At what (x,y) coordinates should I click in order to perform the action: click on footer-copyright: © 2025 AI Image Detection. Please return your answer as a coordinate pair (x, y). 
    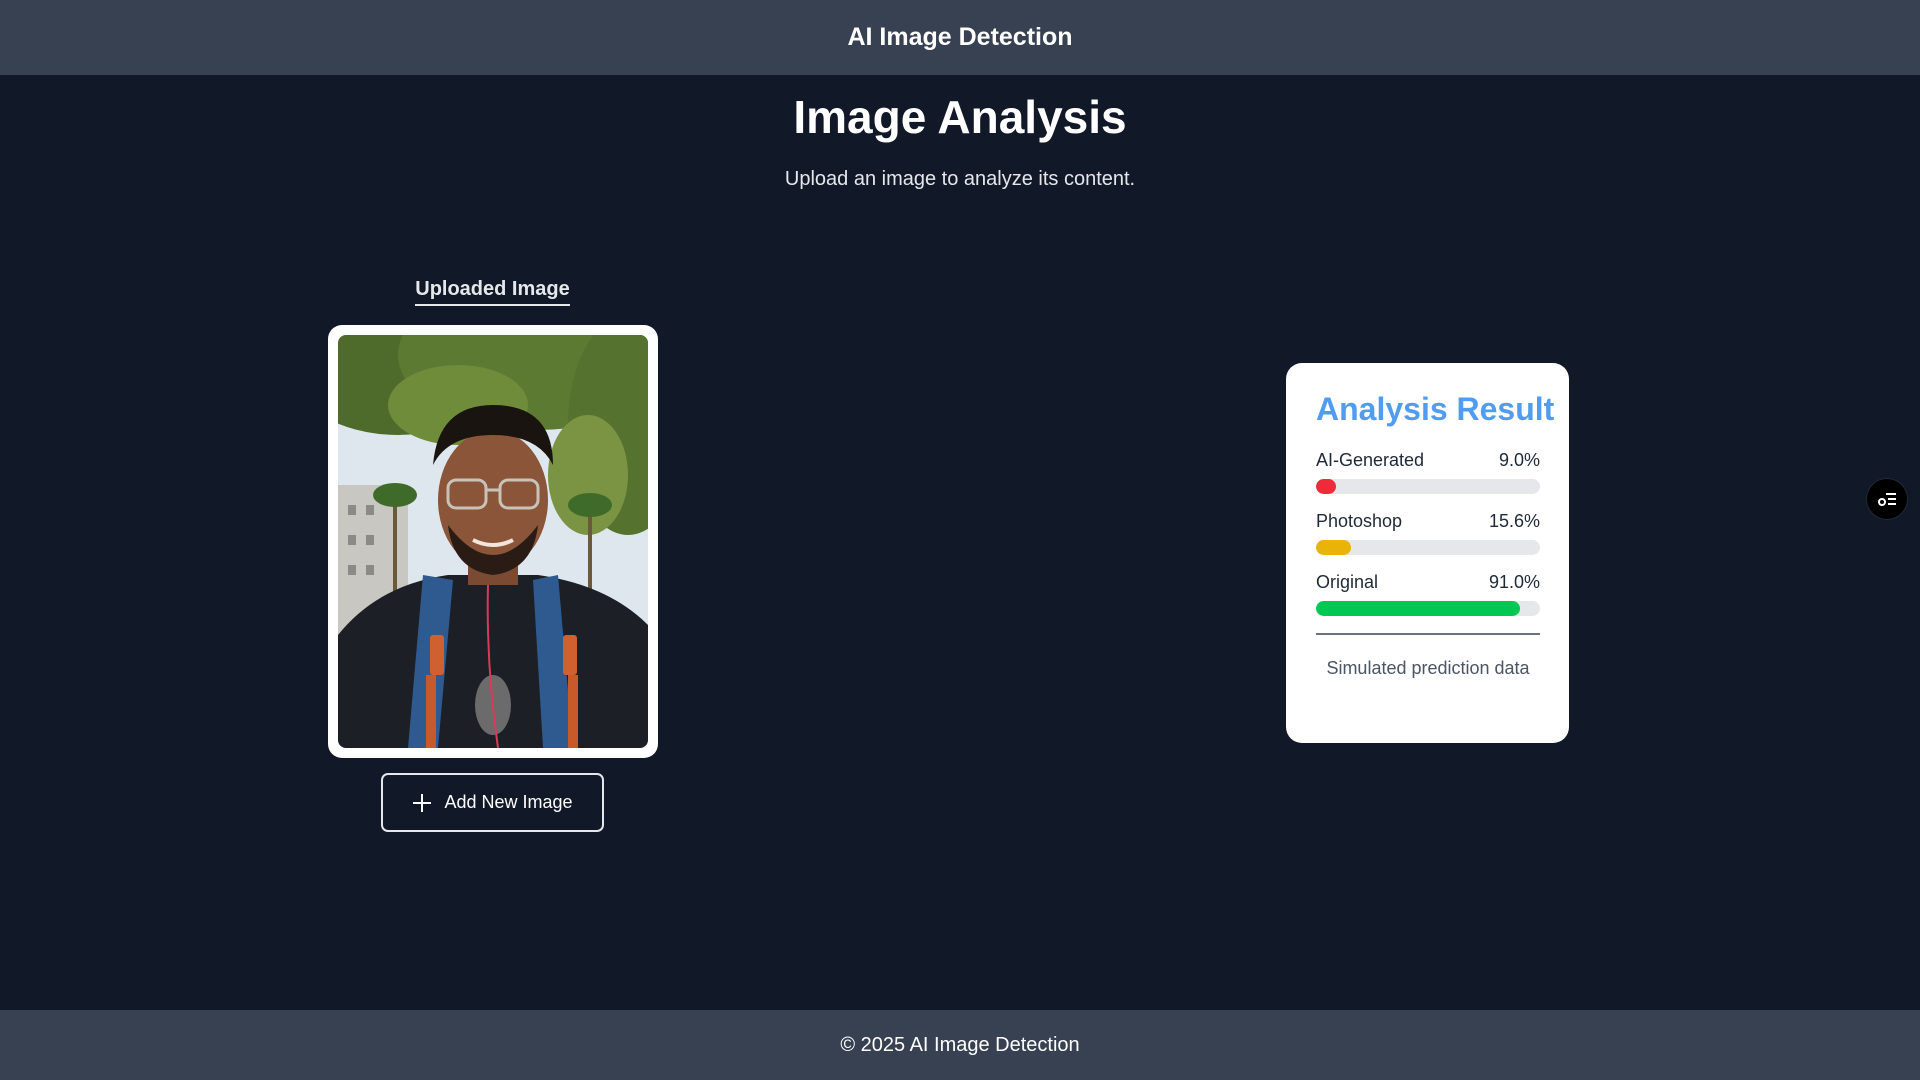
    Looking at the image, I should click on (960, 1044).